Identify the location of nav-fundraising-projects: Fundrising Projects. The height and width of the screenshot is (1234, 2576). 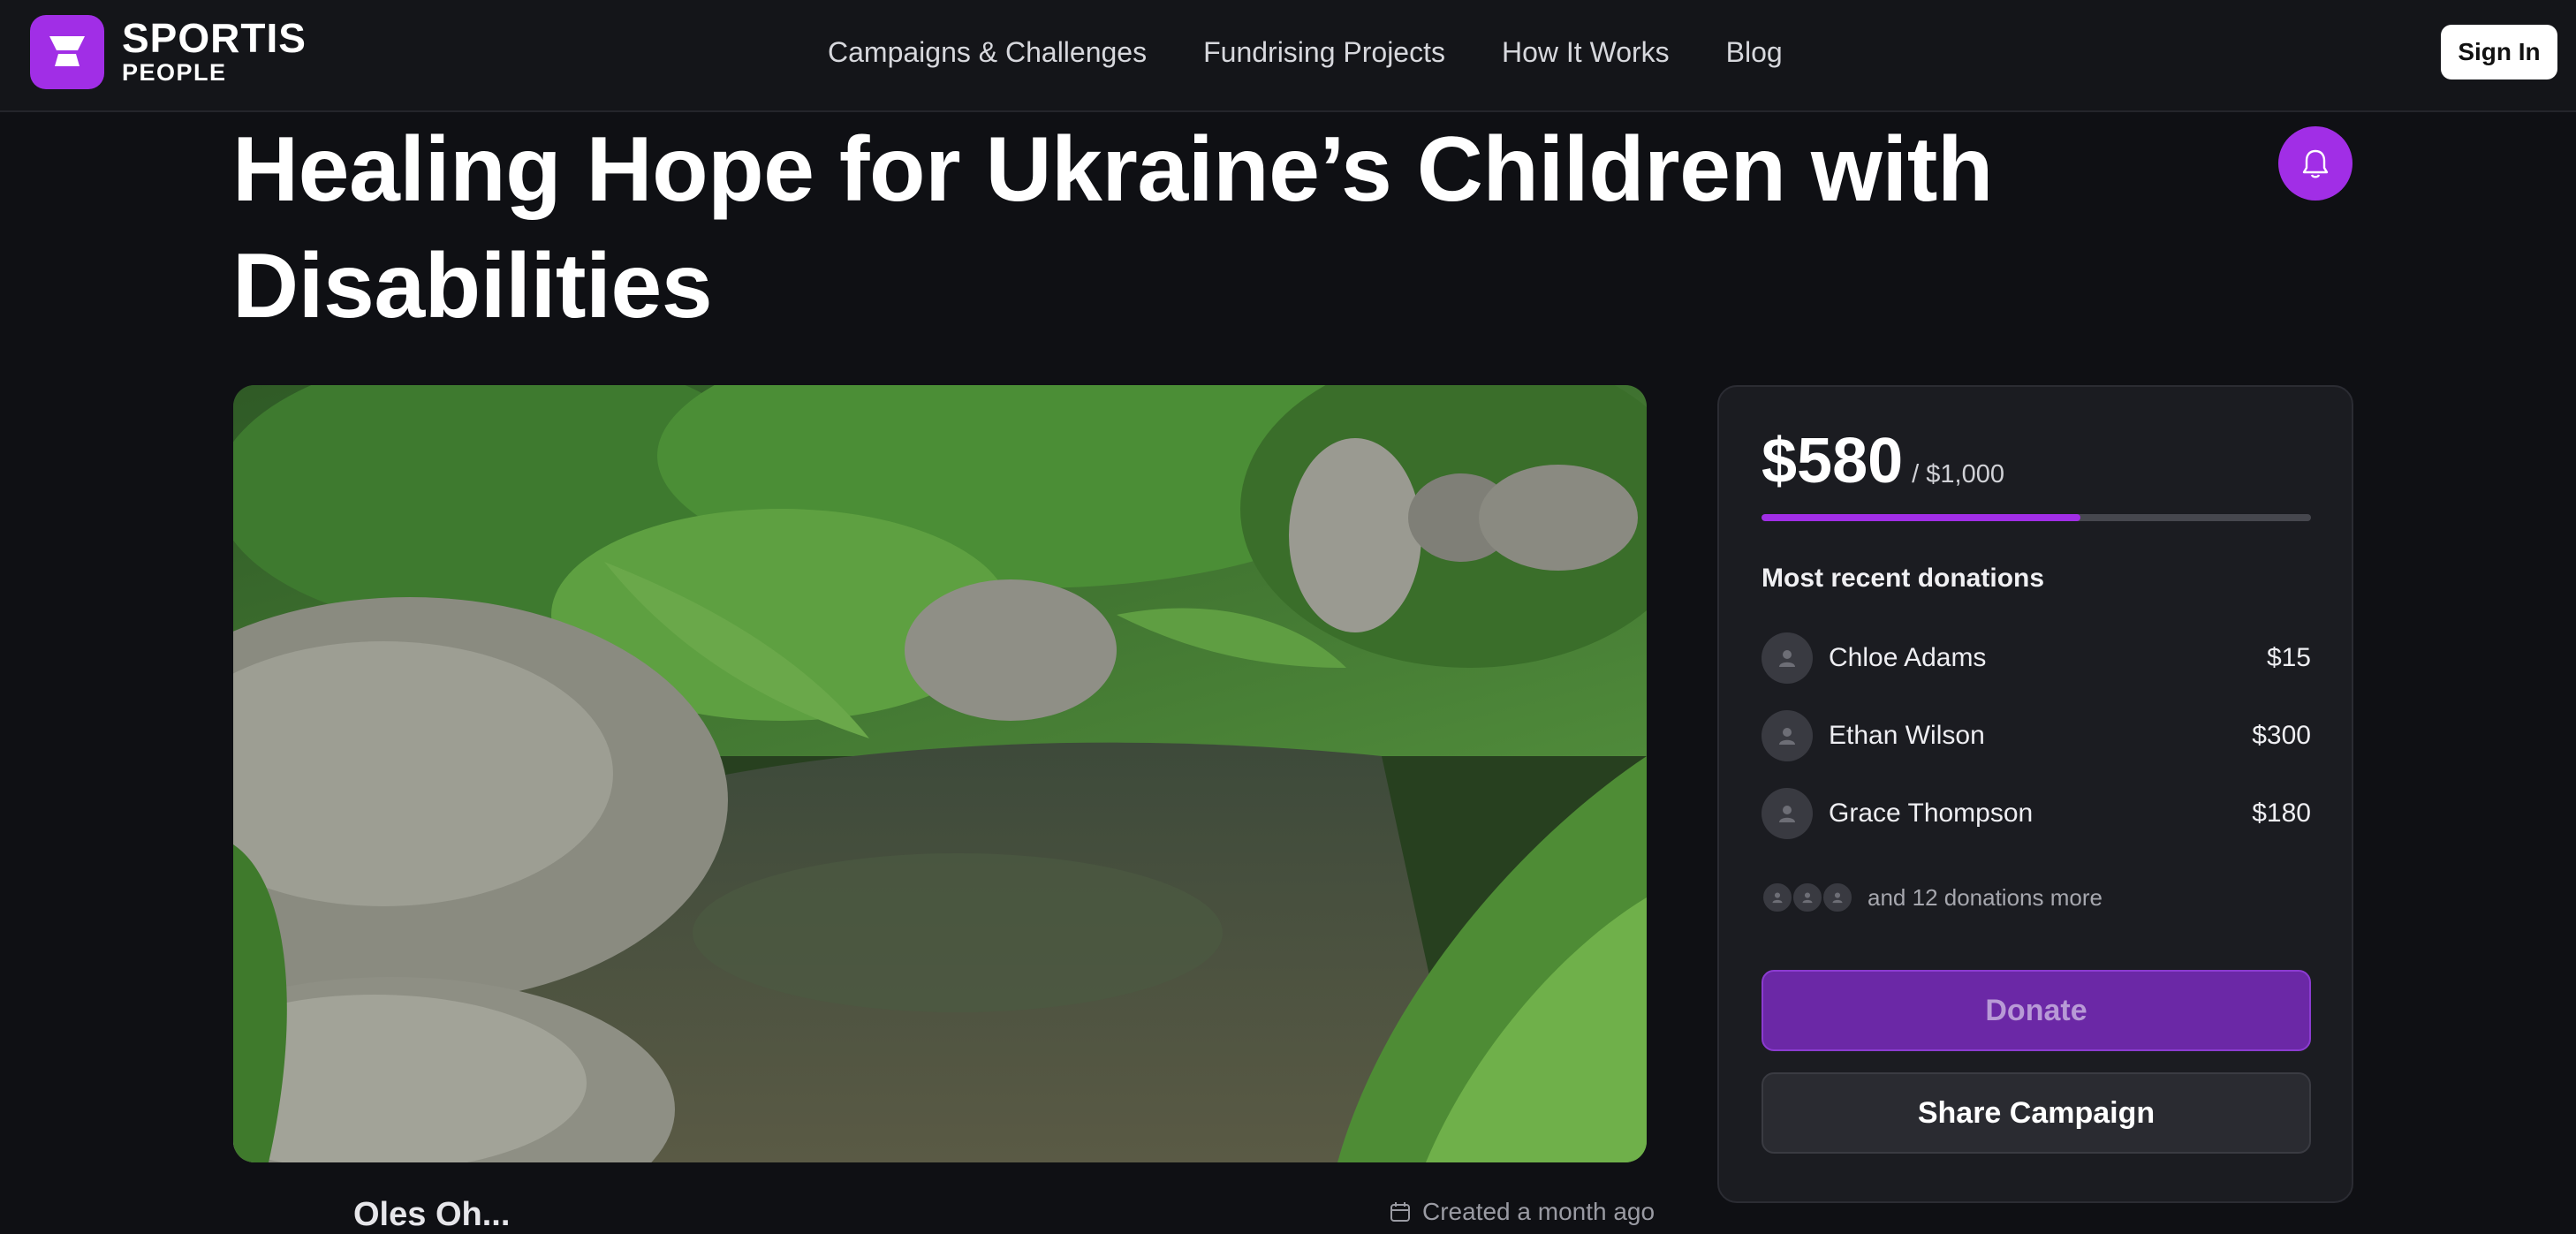
(1324, 52).